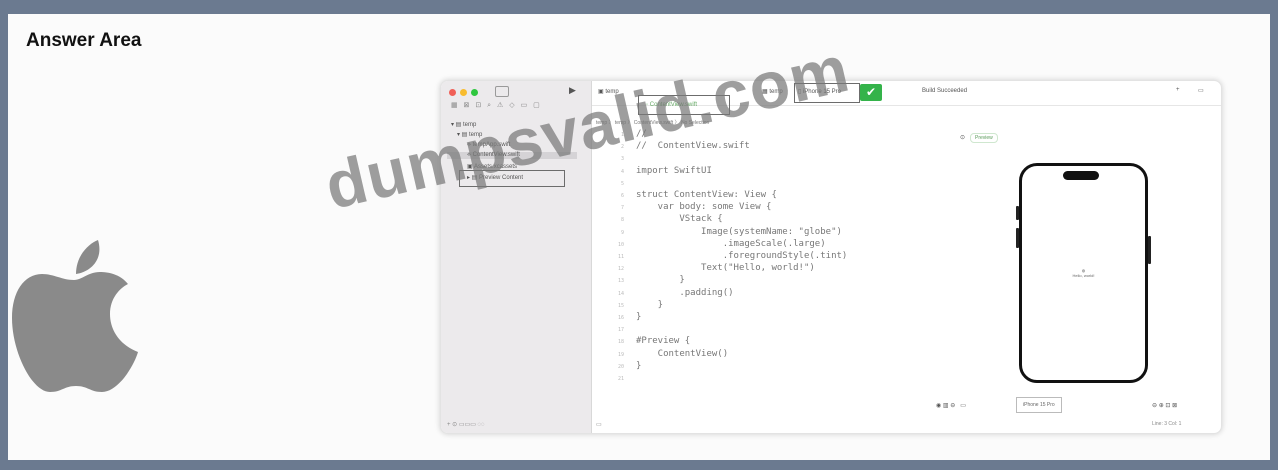  Describe the element at coordinates (452, 92) in the screenshot. I see `close-window-button` at that location.